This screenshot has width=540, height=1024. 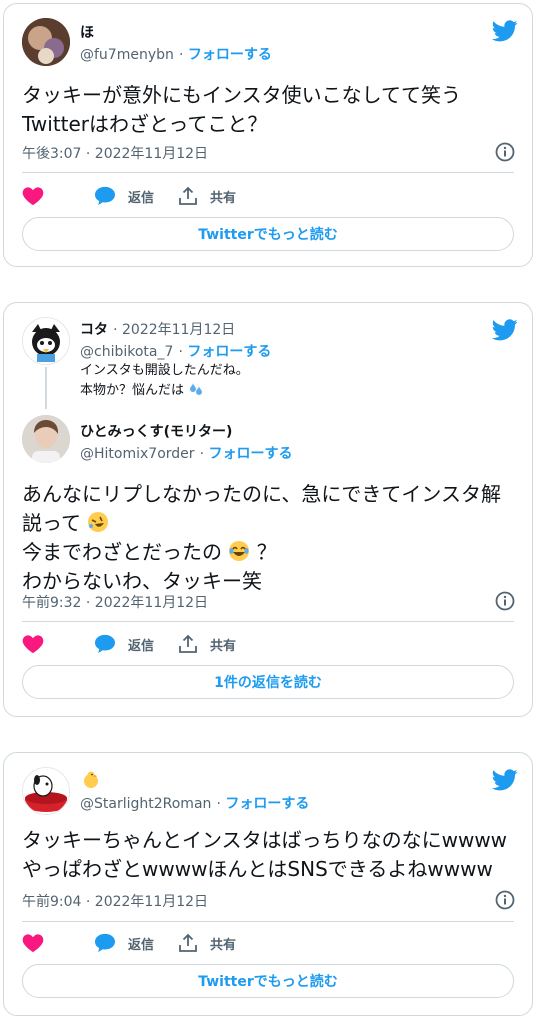 What do you see at coordinates (265, 840) in the screenshot?
I see `tweet-text-line: タッキーちゃんとインスタはばっちりなのなにwwww` at bounding box center [265, 840].